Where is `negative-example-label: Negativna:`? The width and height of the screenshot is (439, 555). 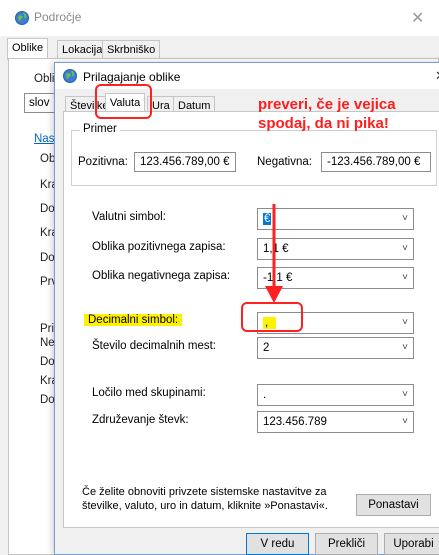
negative-example-label: Negativna: is located at coordinates (284, 162).